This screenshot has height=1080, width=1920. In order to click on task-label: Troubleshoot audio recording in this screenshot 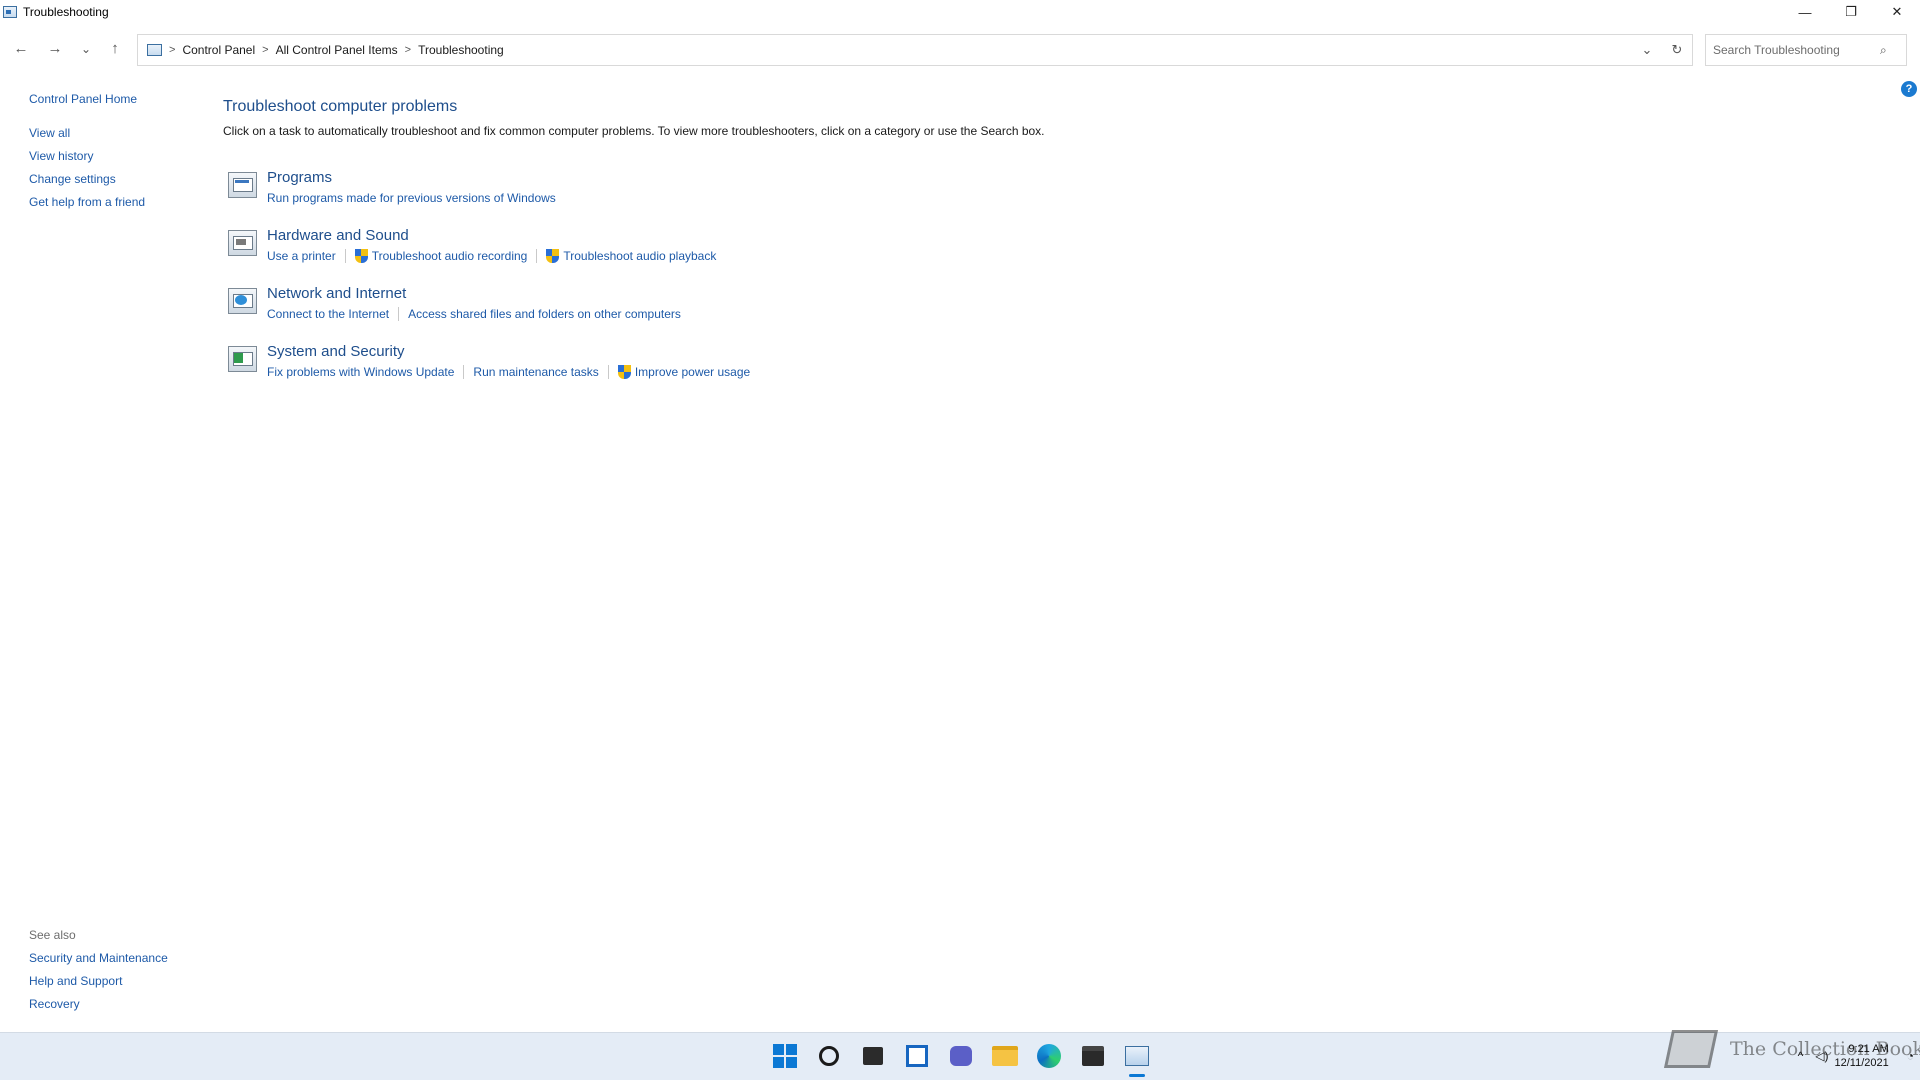, I will do `click(449, 256)`.